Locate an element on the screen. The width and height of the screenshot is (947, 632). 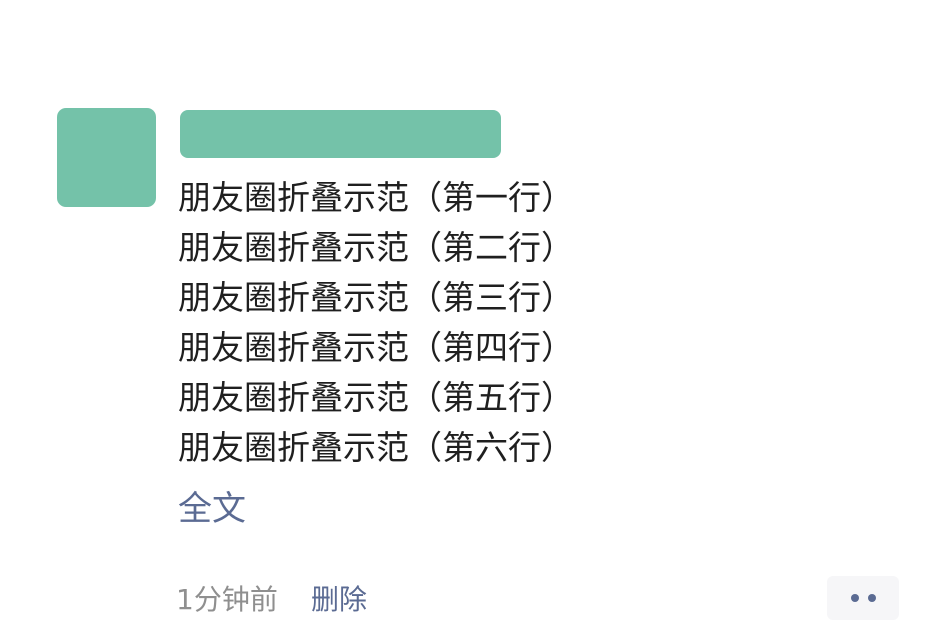
avatar is located at coordinates (106, 157).